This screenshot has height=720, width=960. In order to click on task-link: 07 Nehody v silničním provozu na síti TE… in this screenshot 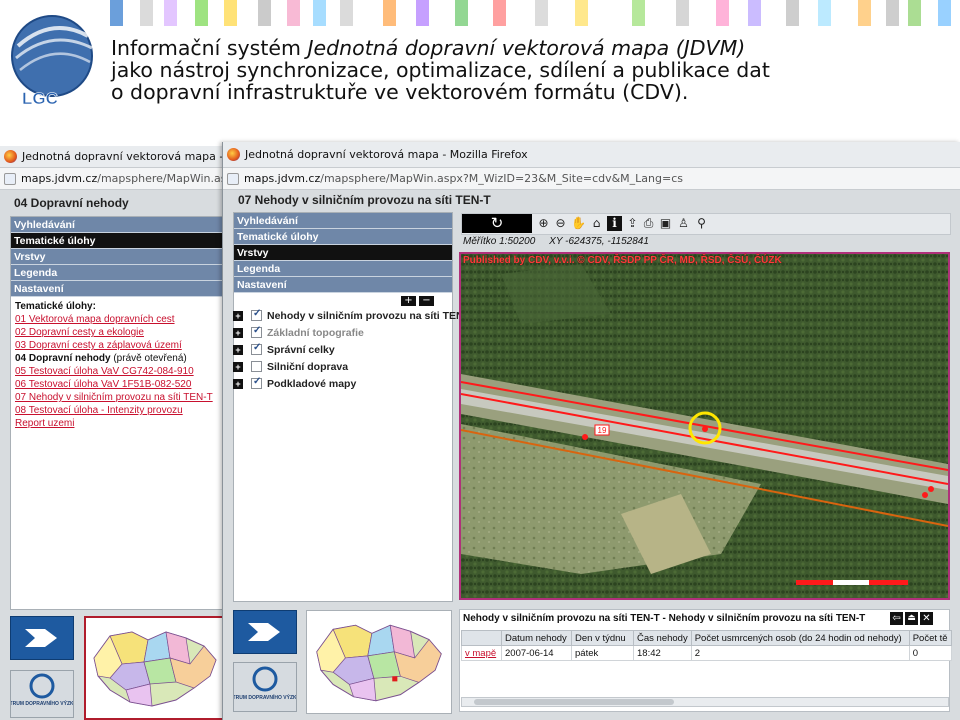, I will do `click(117, 397)`.